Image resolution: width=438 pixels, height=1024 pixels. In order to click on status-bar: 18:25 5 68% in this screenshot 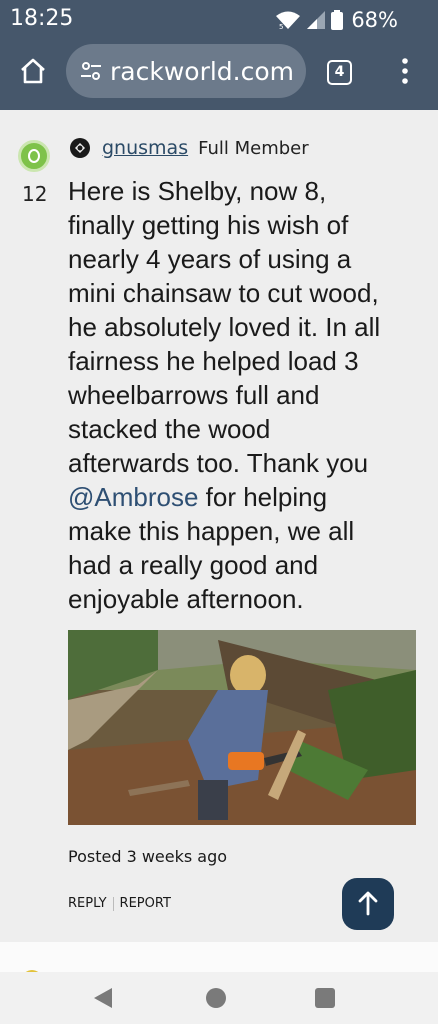, I will do `click(219, 20)`.